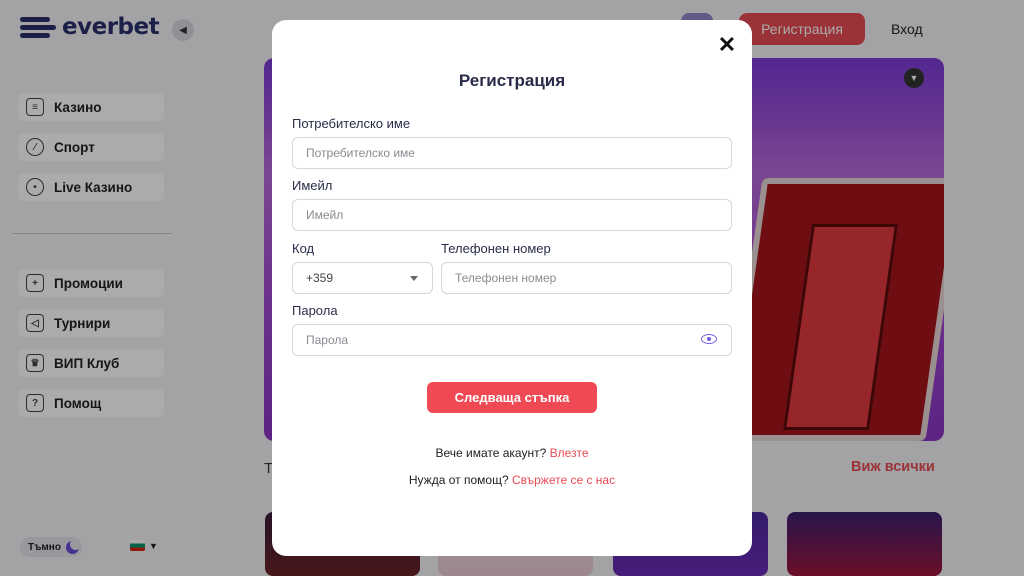  I want to click on close-icon: ✕, so click(727, 45).